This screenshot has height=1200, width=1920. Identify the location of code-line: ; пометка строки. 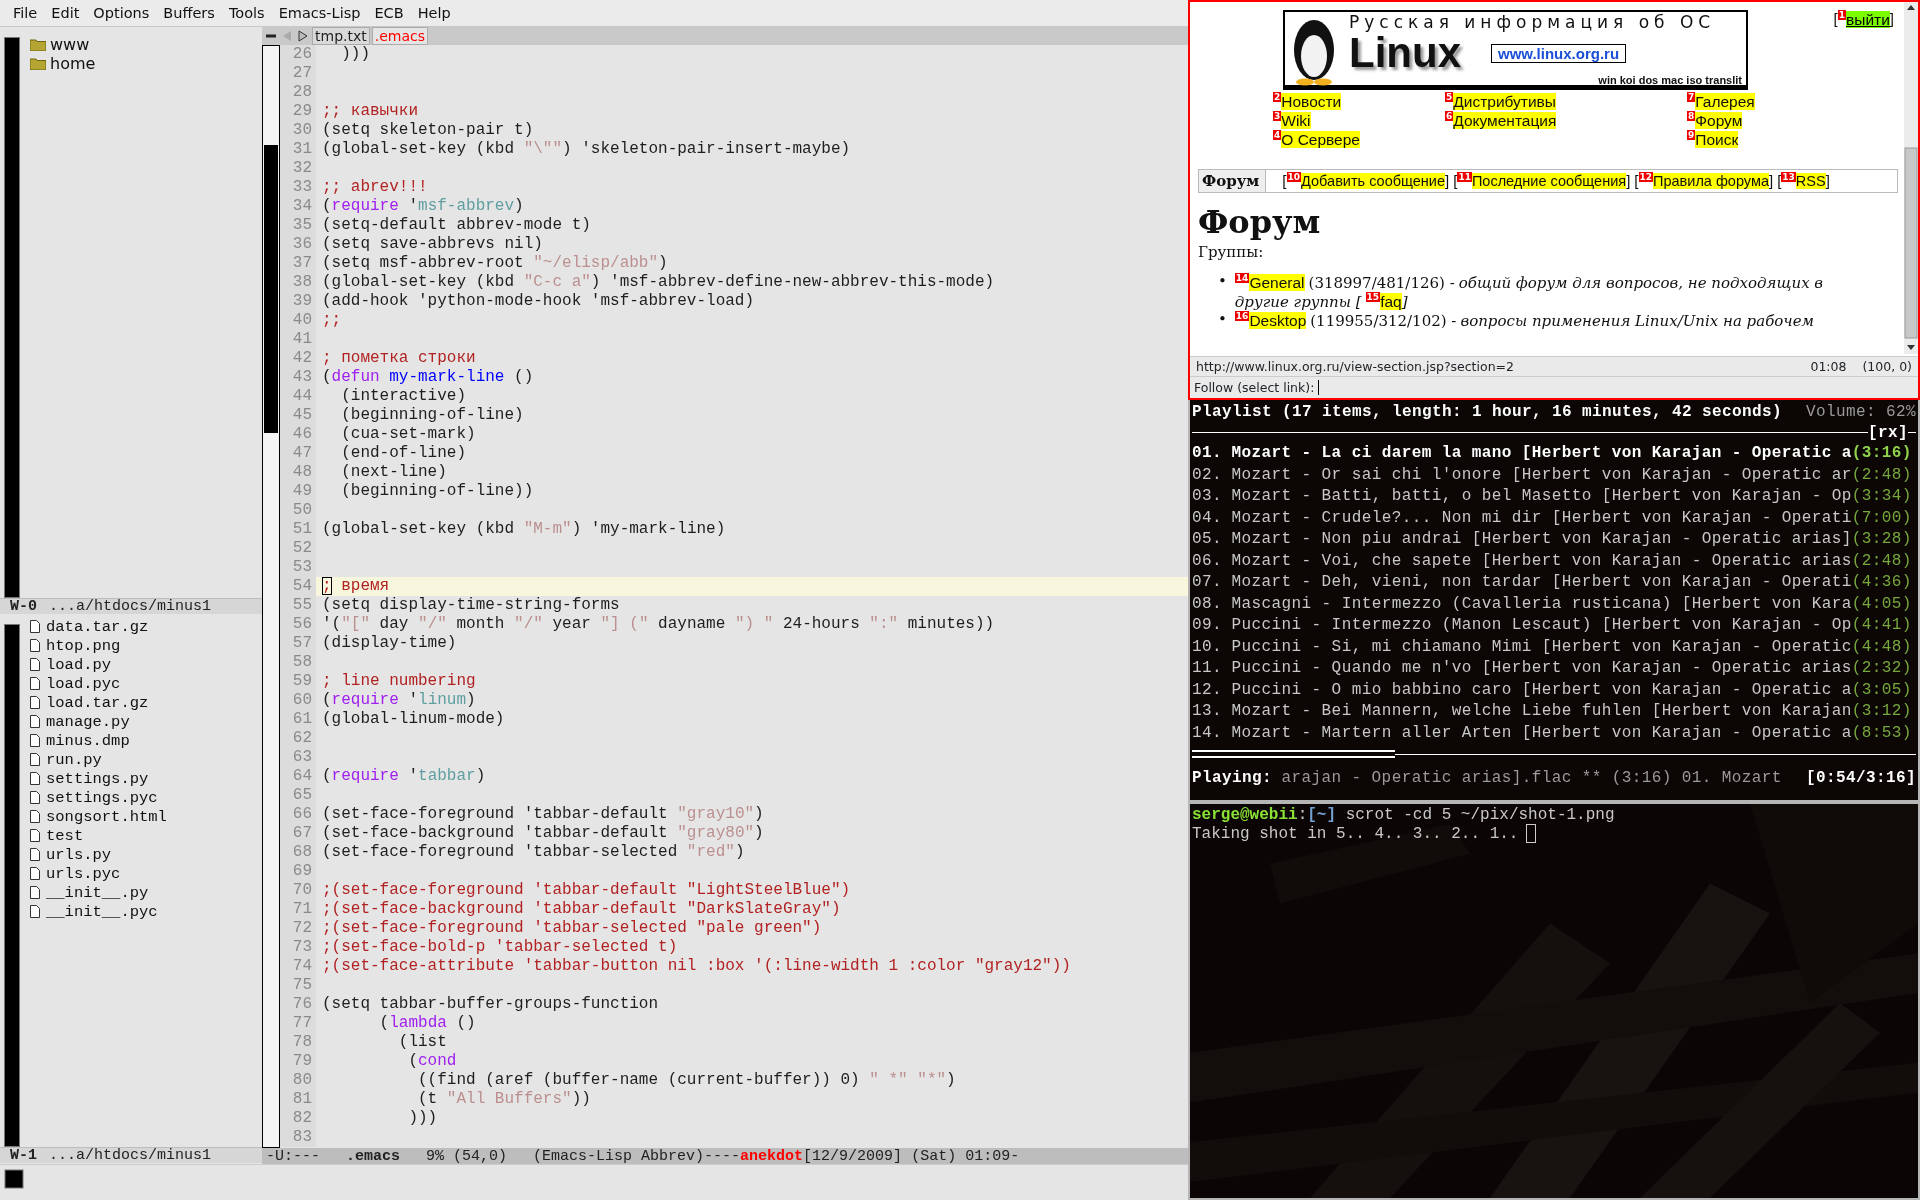
(399, 358).